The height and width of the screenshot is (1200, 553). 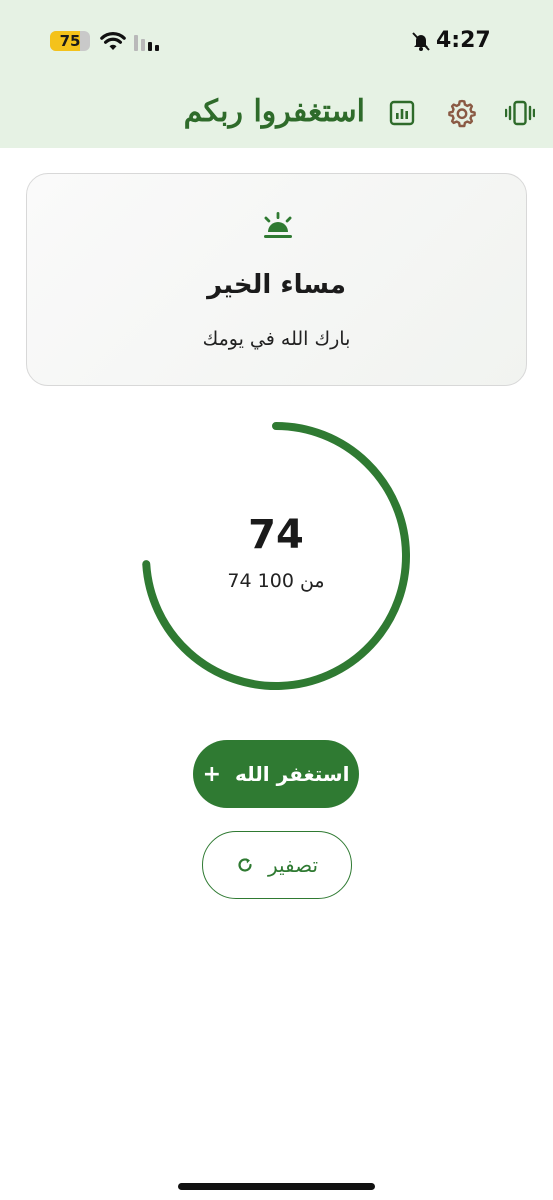 I want to click on reset-button-label: تصفير, so click(x=293, y=865).